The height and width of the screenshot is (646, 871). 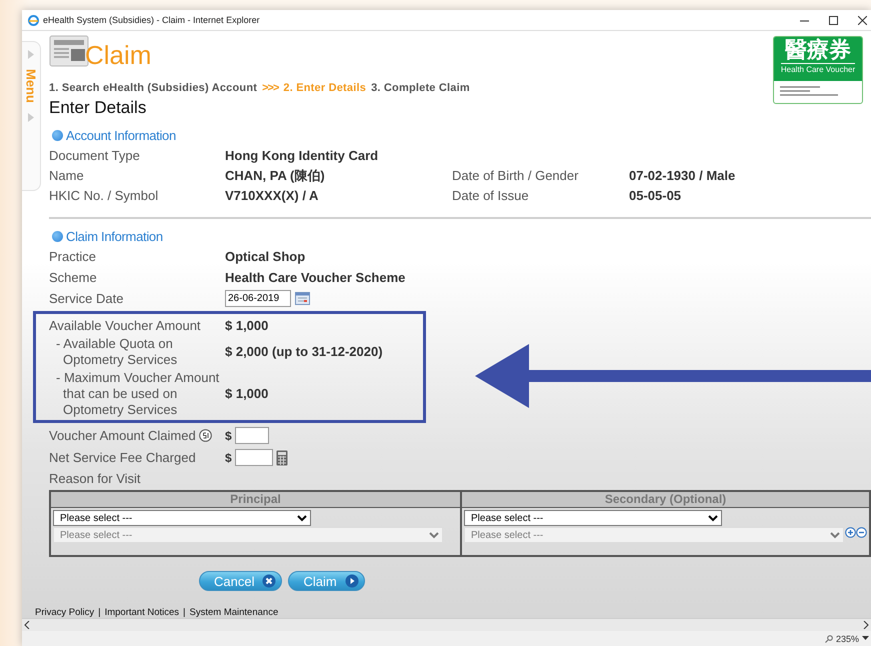 I want to click on zoom-level: 235%, so click(x=847, y=639).